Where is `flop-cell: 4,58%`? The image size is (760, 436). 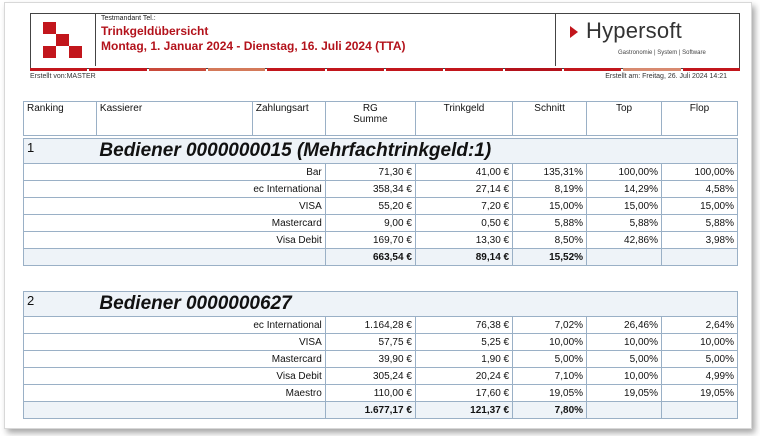
flop-cell: 4,58% is located at coordinates (699, 189).